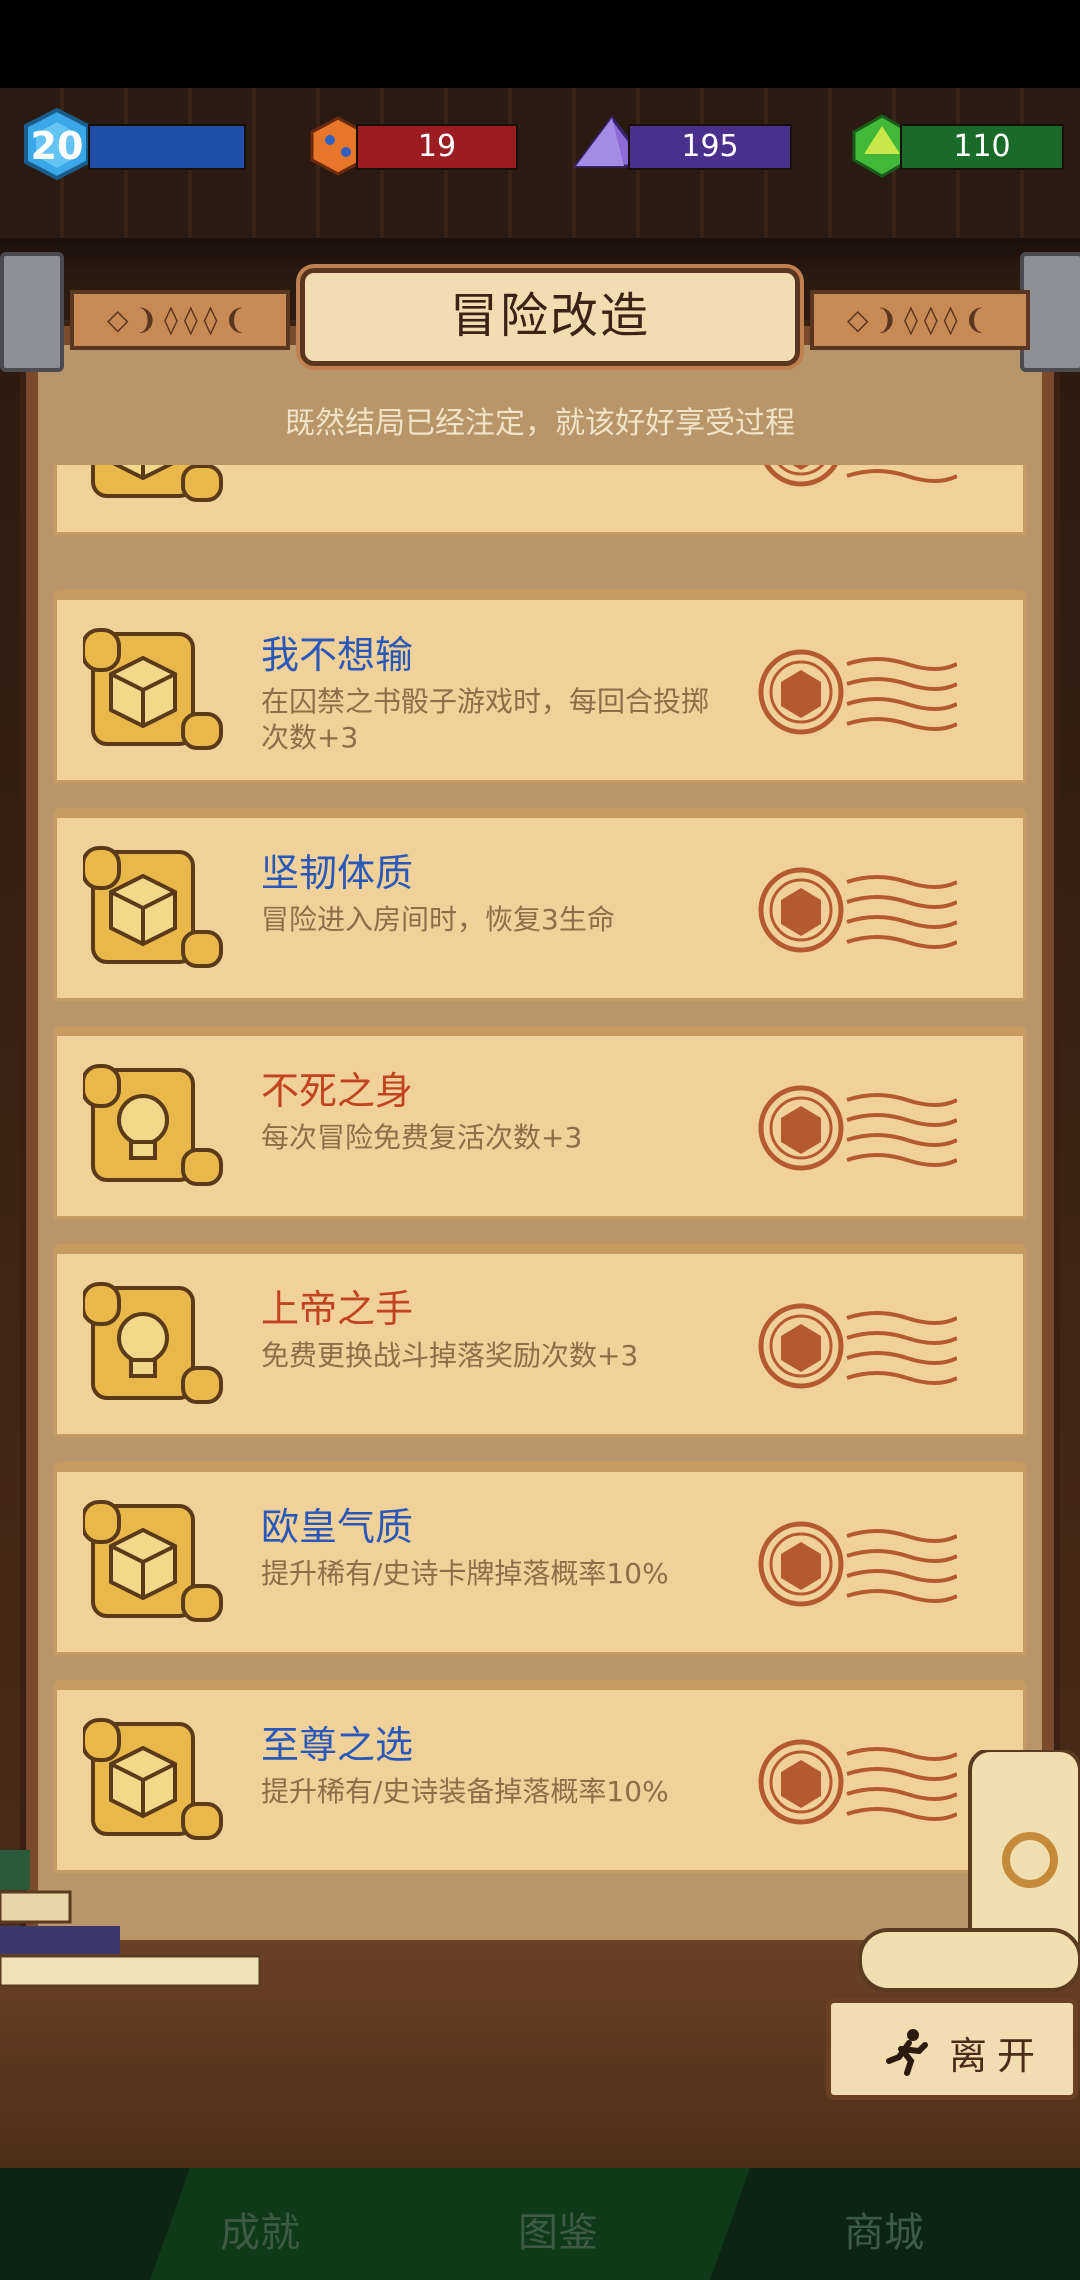 This screenshot has width=1080, height=2280. Describe the element at coordinates (337, 1309) in the screenshot. I see `card-title: 上帝之手` at that location.